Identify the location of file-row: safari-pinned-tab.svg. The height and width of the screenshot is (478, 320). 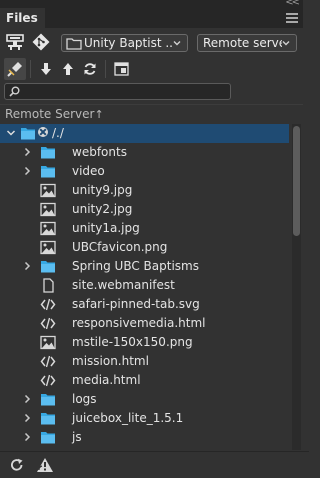
(144, 304).